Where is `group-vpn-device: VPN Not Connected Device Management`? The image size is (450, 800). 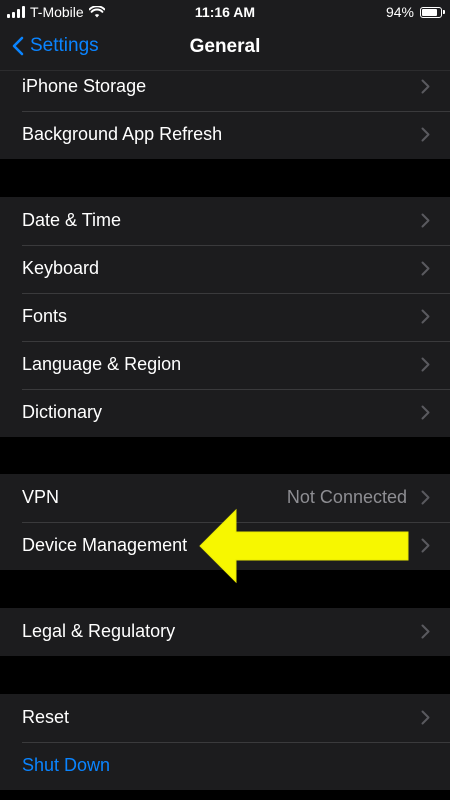 group-vpn-device: VPN Not Connected Device Management is located at coordinates (225, 522).